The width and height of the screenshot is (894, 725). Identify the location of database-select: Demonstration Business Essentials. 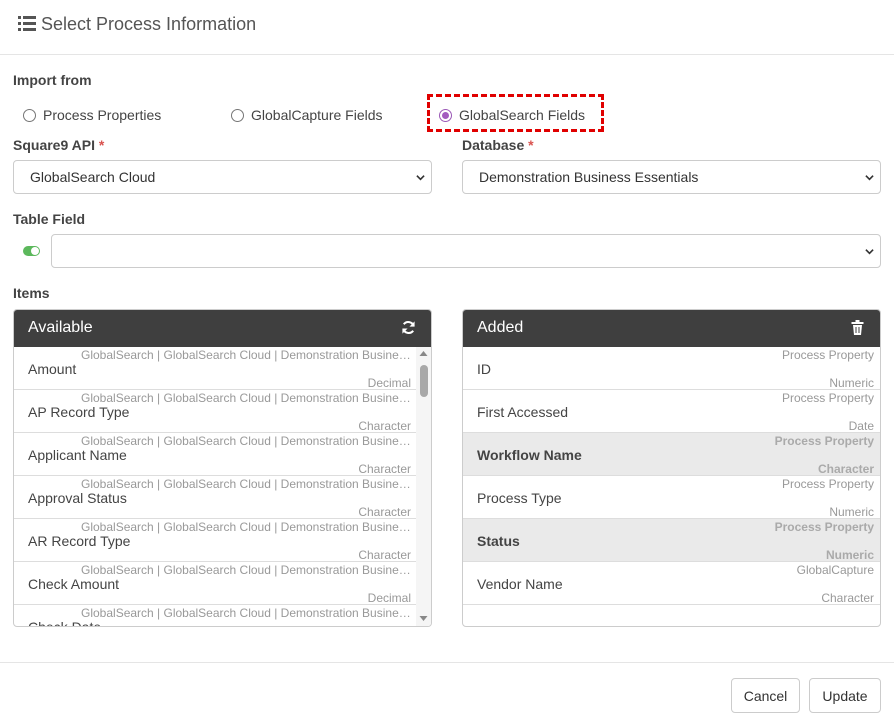
(671, 177).